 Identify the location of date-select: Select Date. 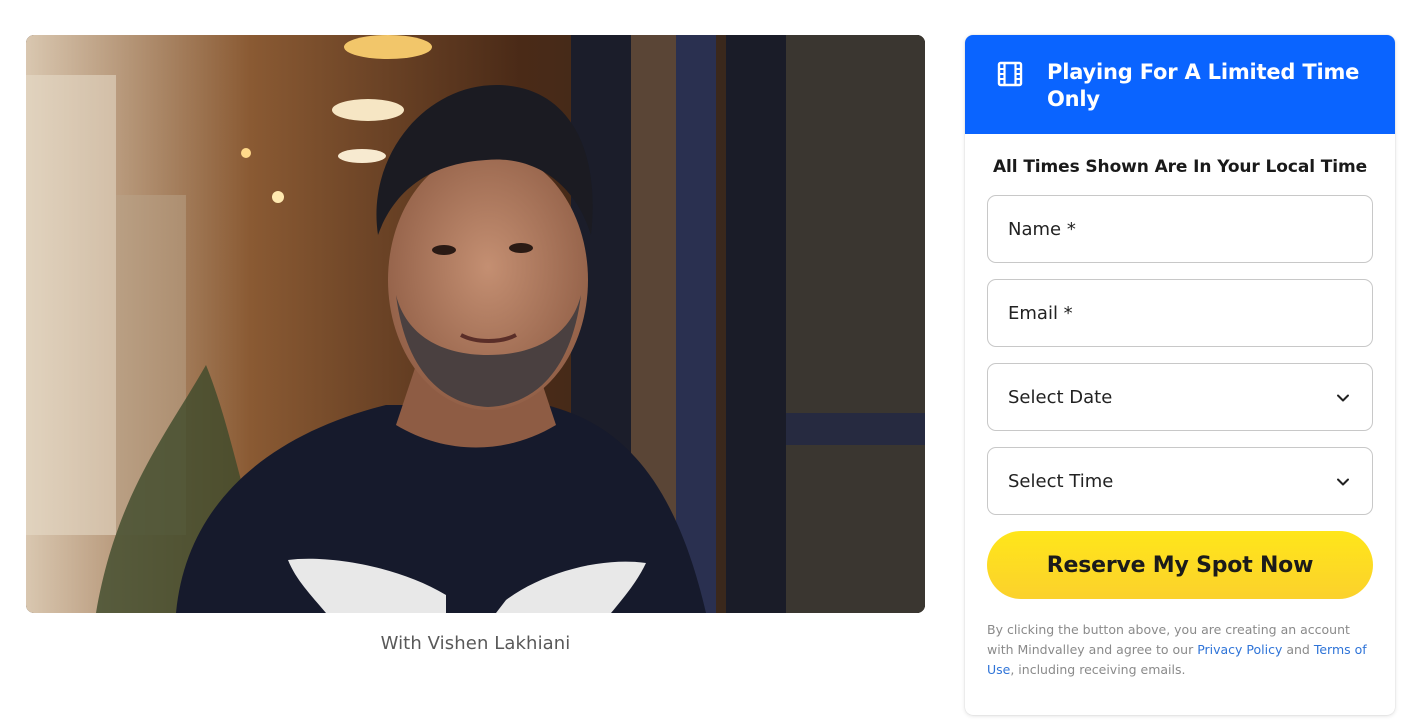
(1180, 397).